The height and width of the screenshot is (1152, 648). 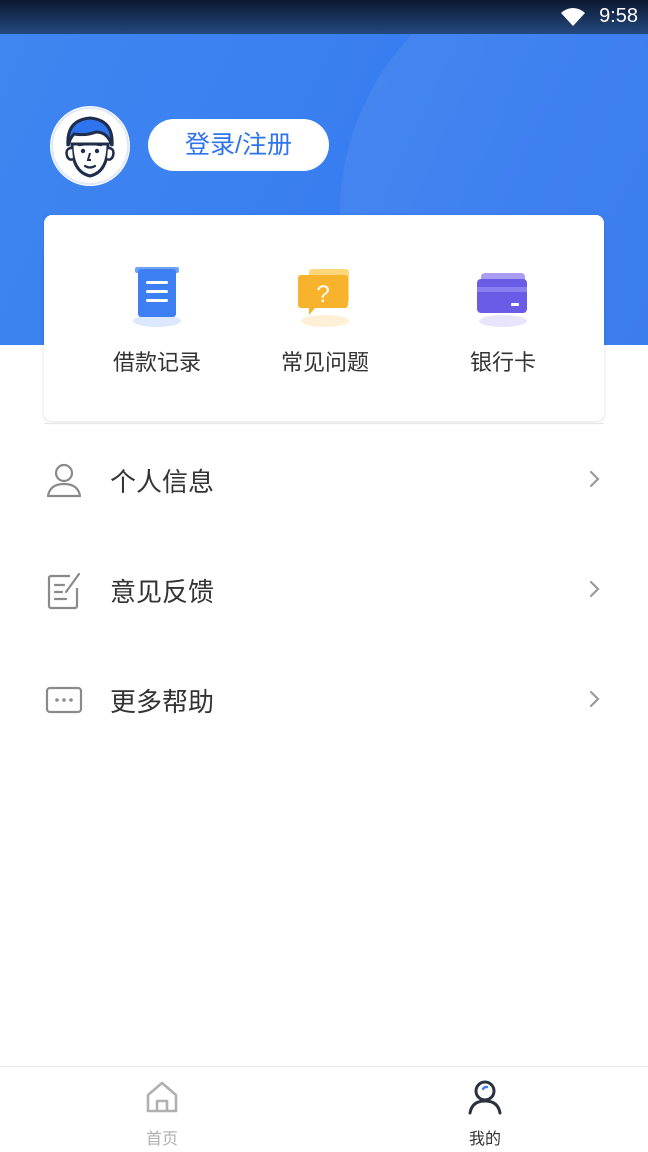 What do you see at coordinates (502, 363) in the screenshot?
I see `quick-action-label: 银行卡` at bounding box center [502, 363].